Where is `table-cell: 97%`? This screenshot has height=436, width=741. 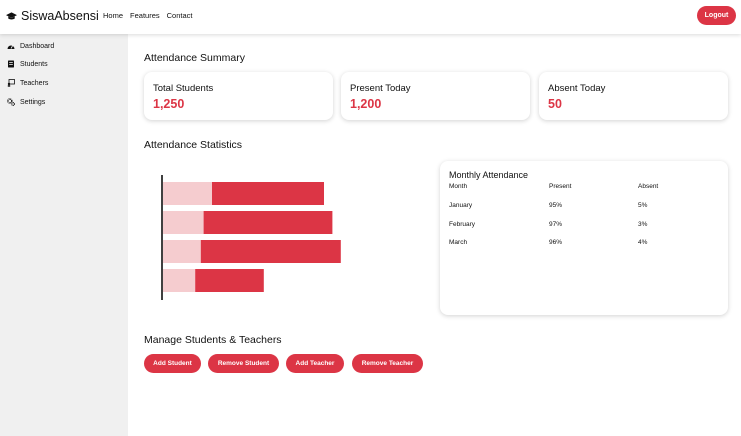
table-cell: 97% is located at coordinates (556, 224).